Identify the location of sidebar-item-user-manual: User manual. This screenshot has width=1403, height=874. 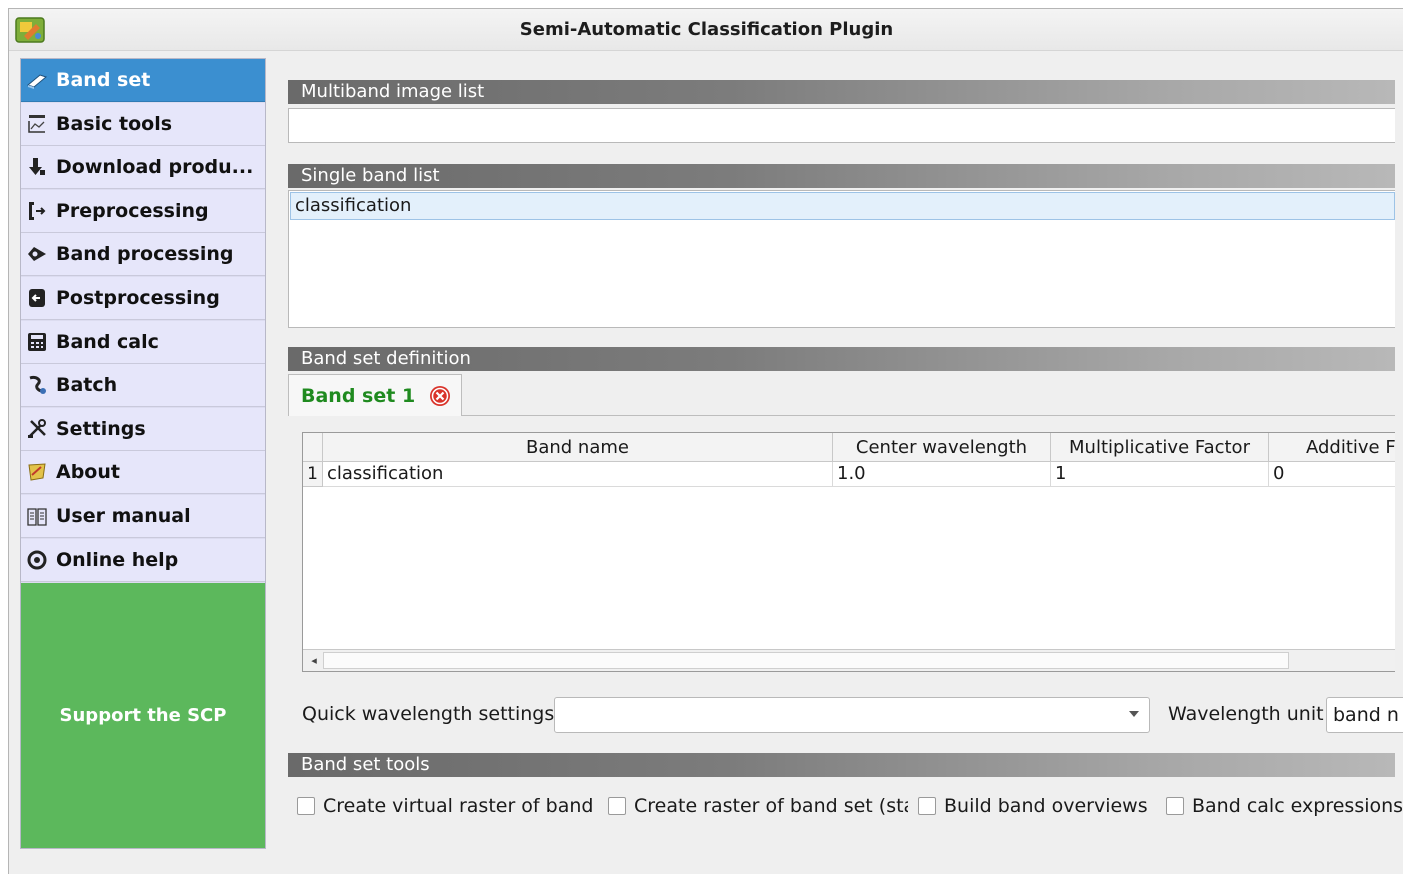
(143, 516).